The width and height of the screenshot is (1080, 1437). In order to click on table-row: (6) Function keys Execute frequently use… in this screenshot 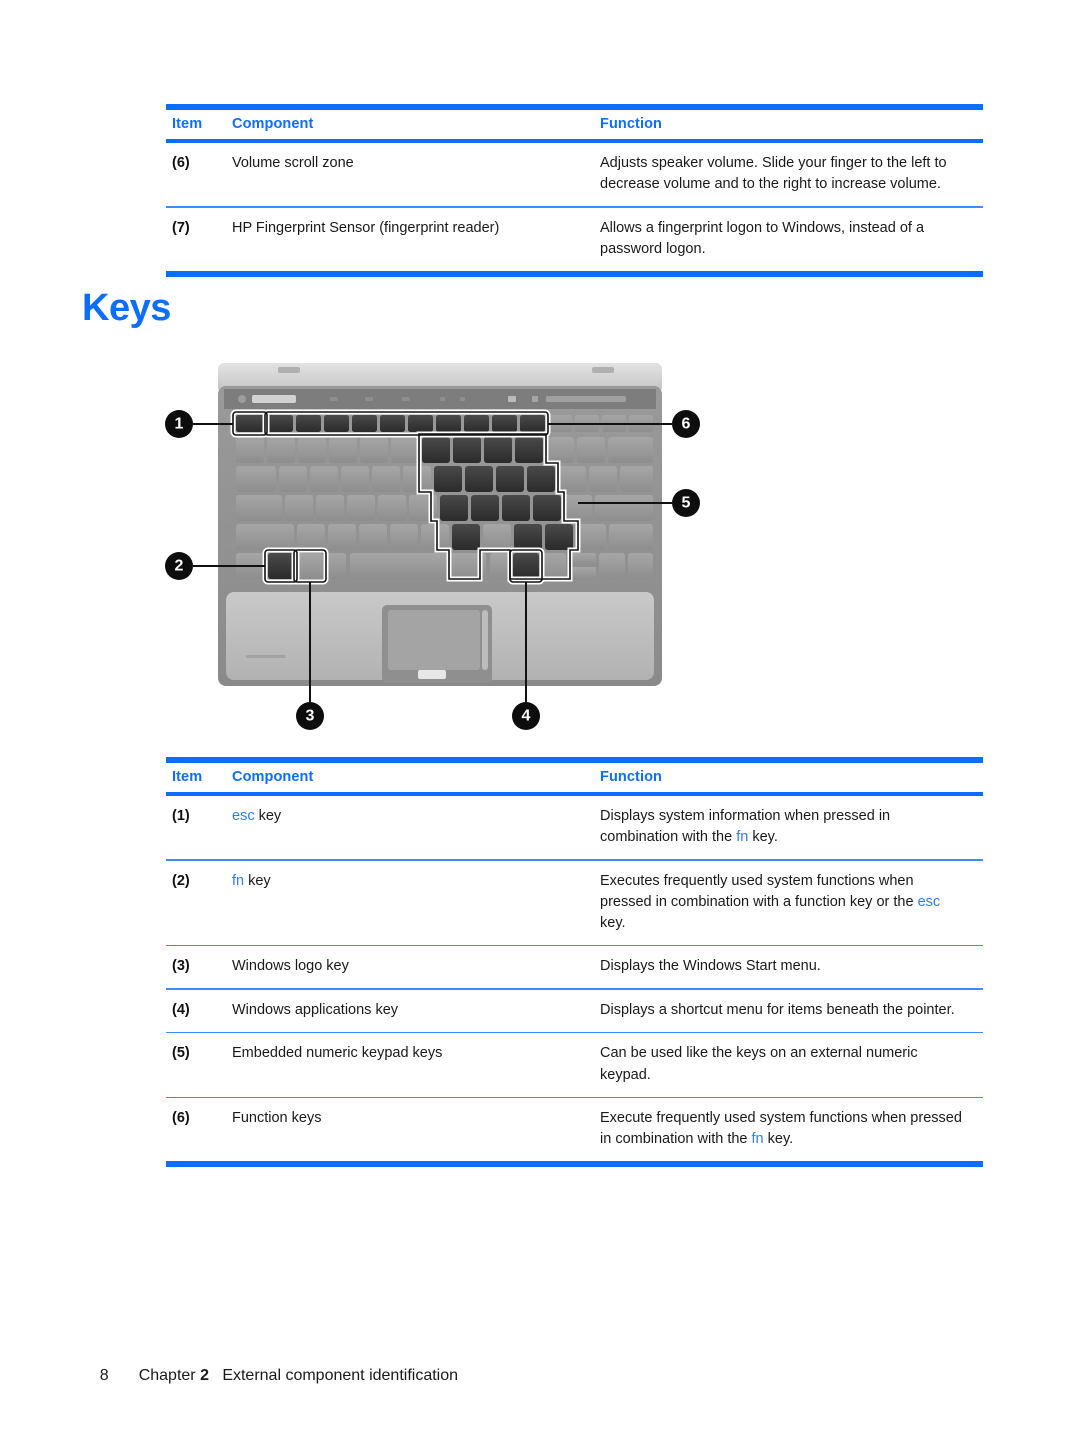, I will do `click(574, 1129)`.